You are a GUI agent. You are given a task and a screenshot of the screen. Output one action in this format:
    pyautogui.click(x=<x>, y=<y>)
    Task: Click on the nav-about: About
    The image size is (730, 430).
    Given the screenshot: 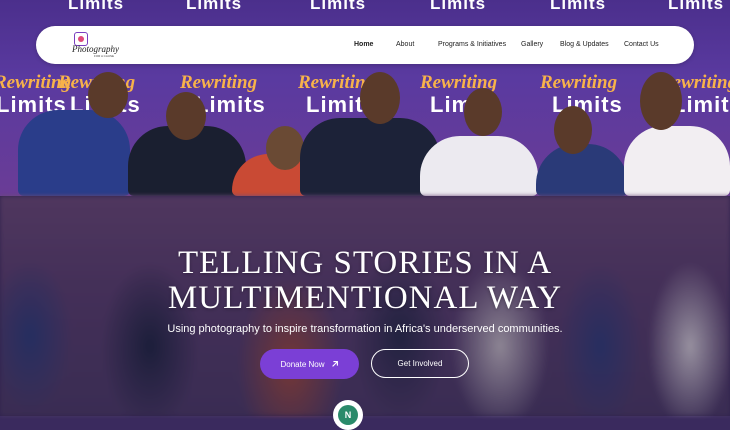 What is the action you would take?
    pyautogui.click(x=405, y=44)
    